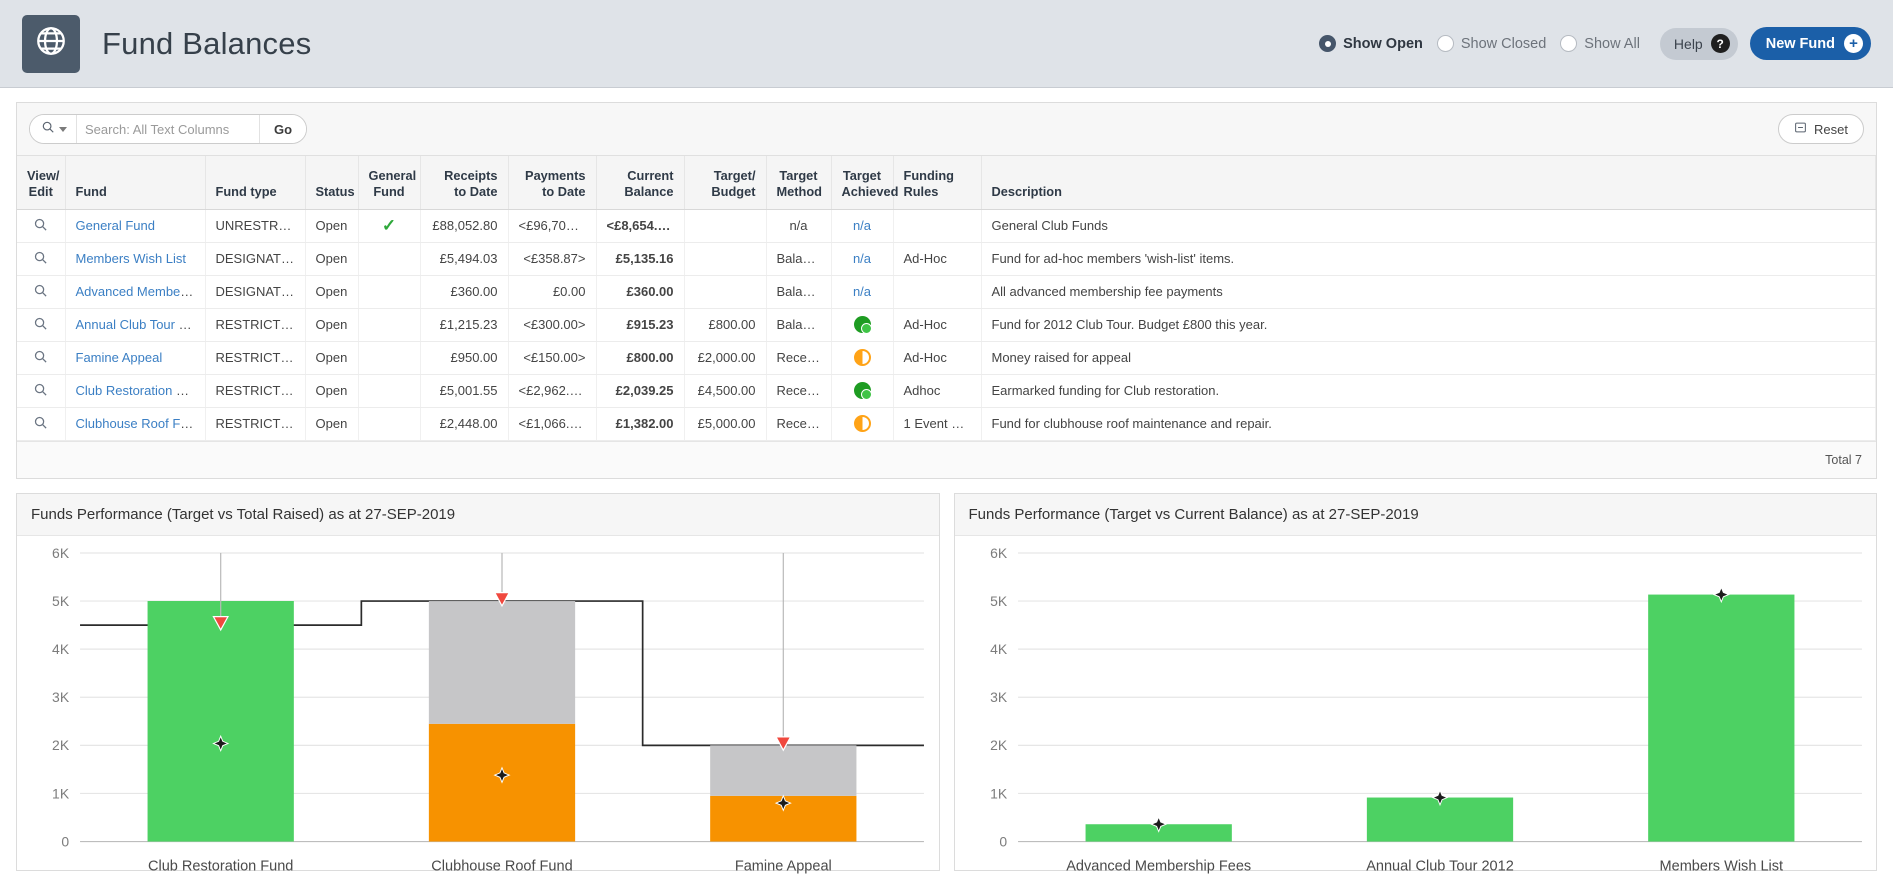 The image size is (1893, 881). I want to click on plus-icon: +, so click(1853, 43).